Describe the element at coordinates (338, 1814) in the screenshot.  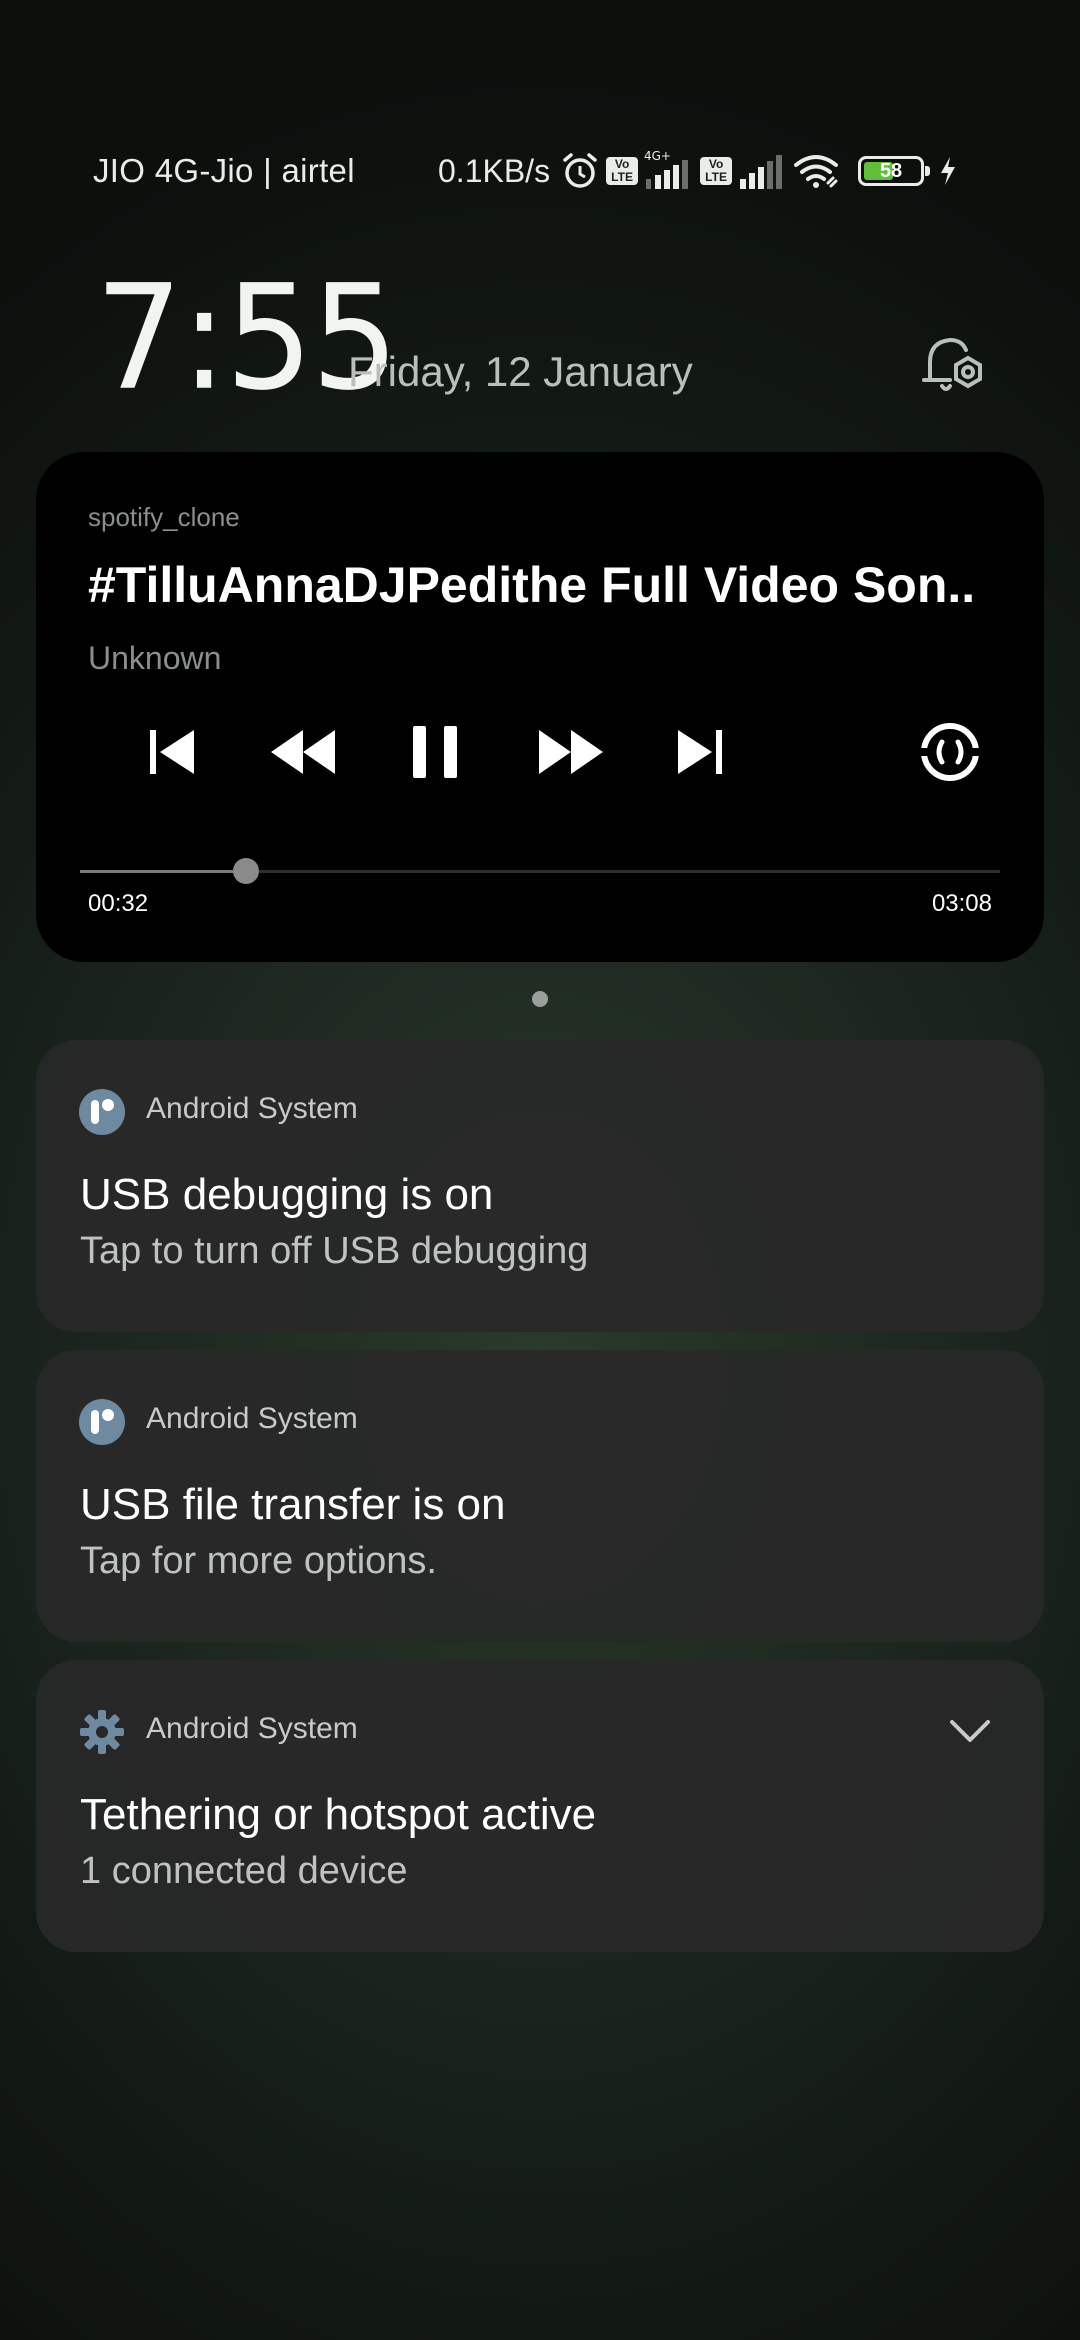
I see `notification-title: Tethering or hotspot active` at that location.